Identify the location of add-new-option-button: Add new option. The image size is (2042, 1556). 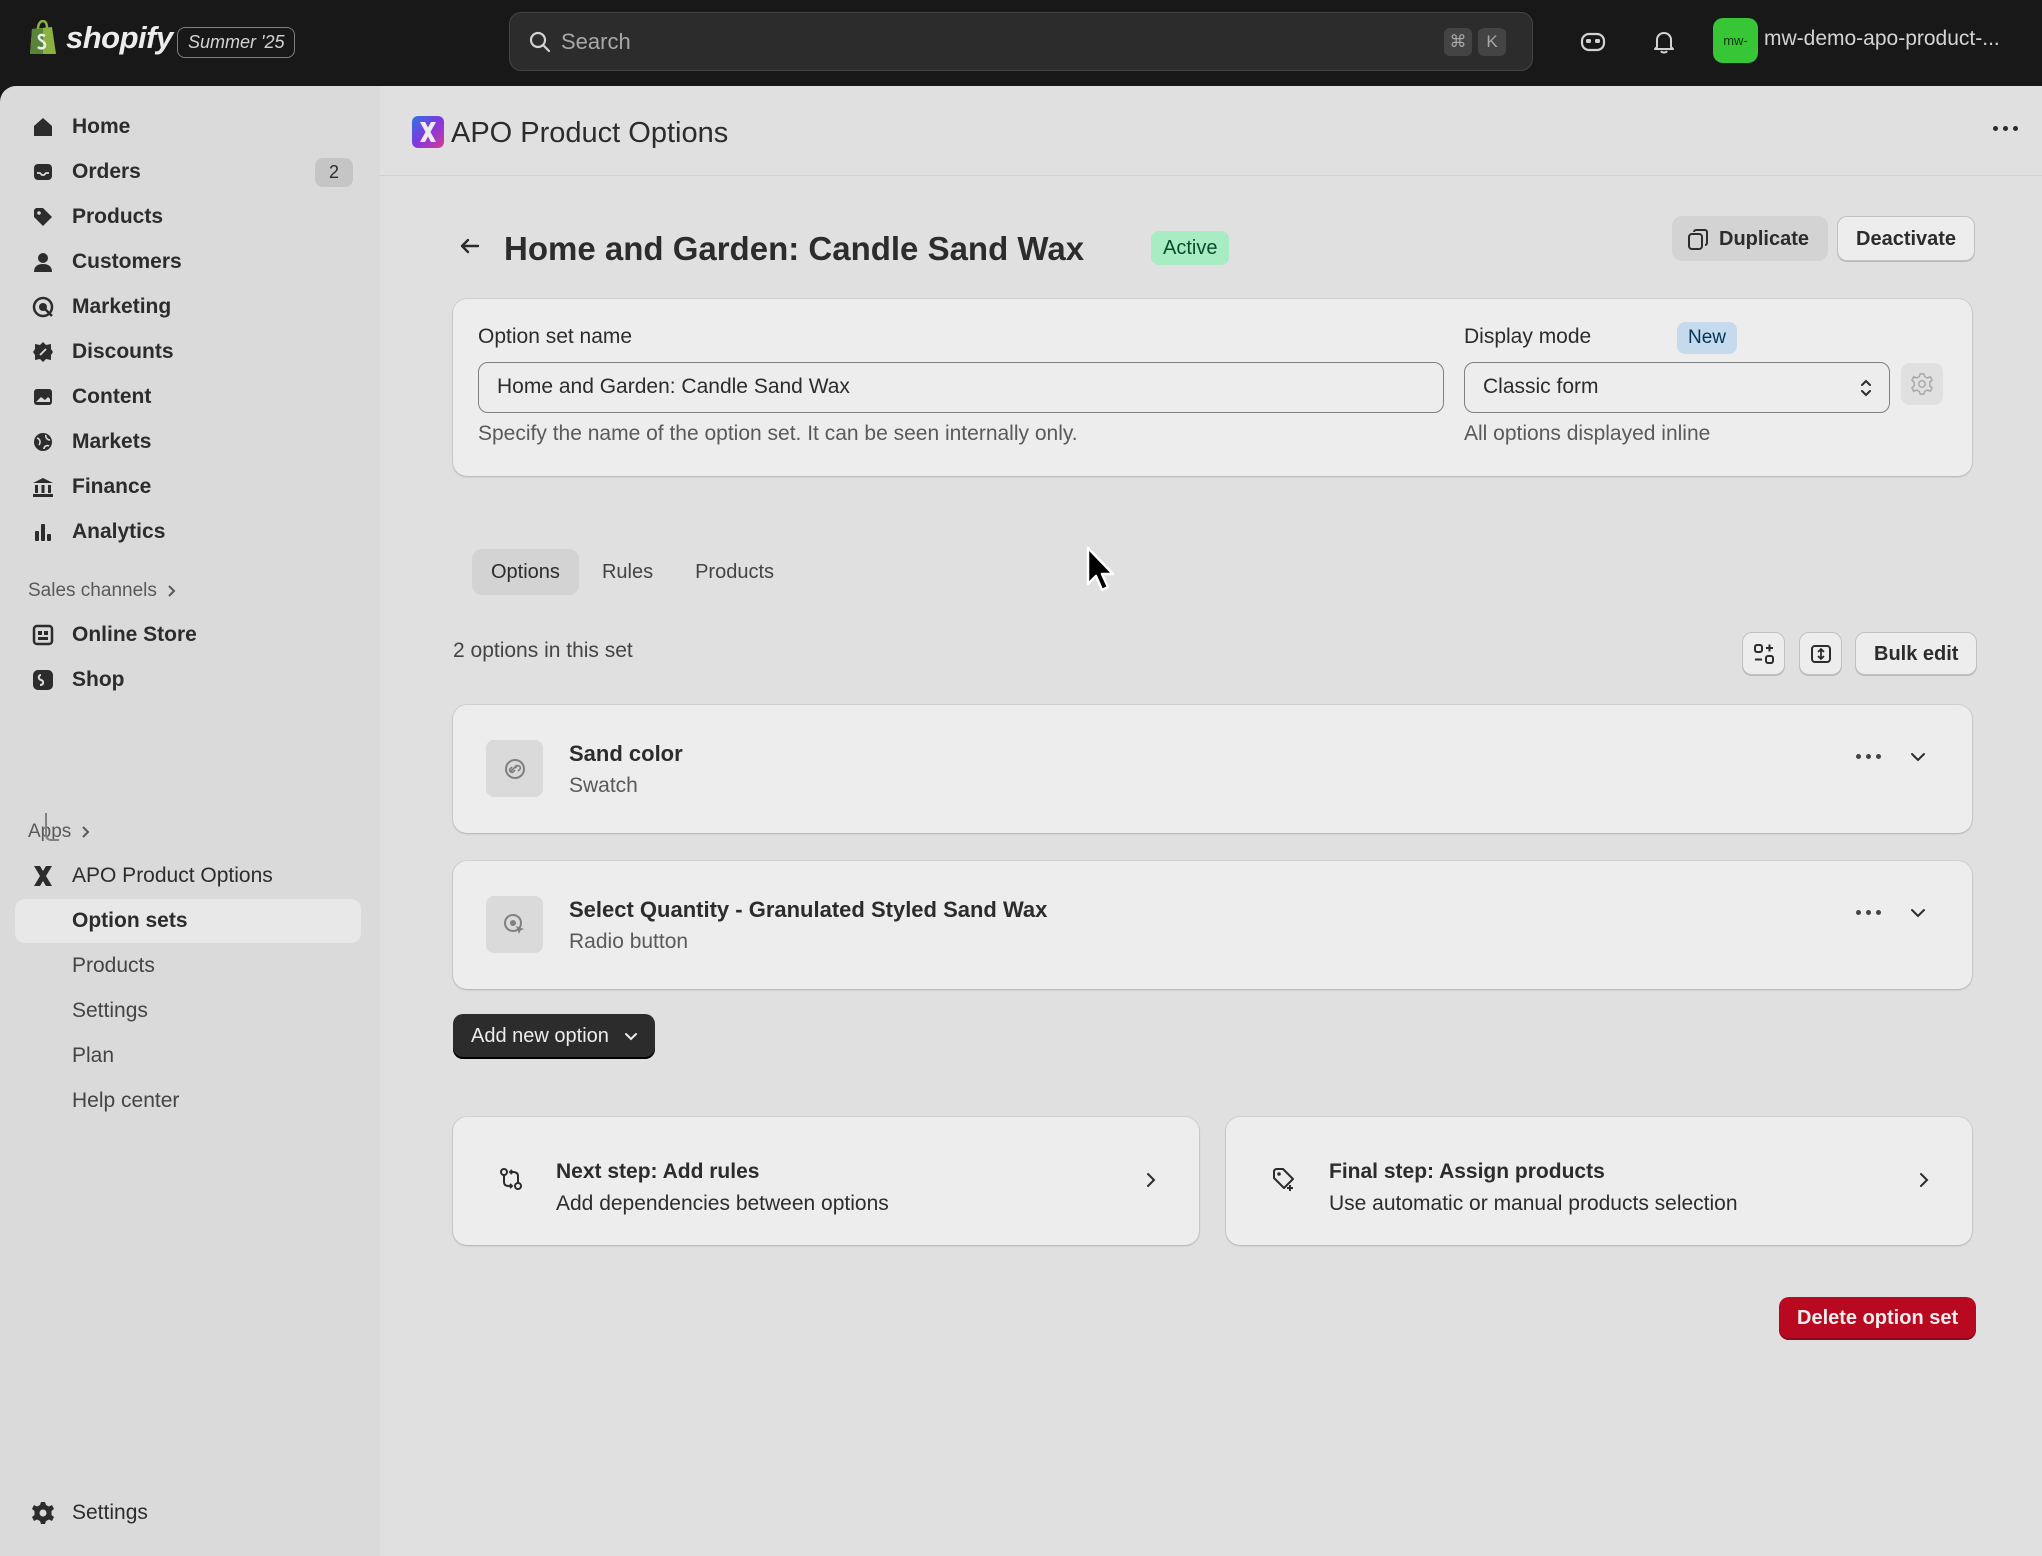
(554, 1036).